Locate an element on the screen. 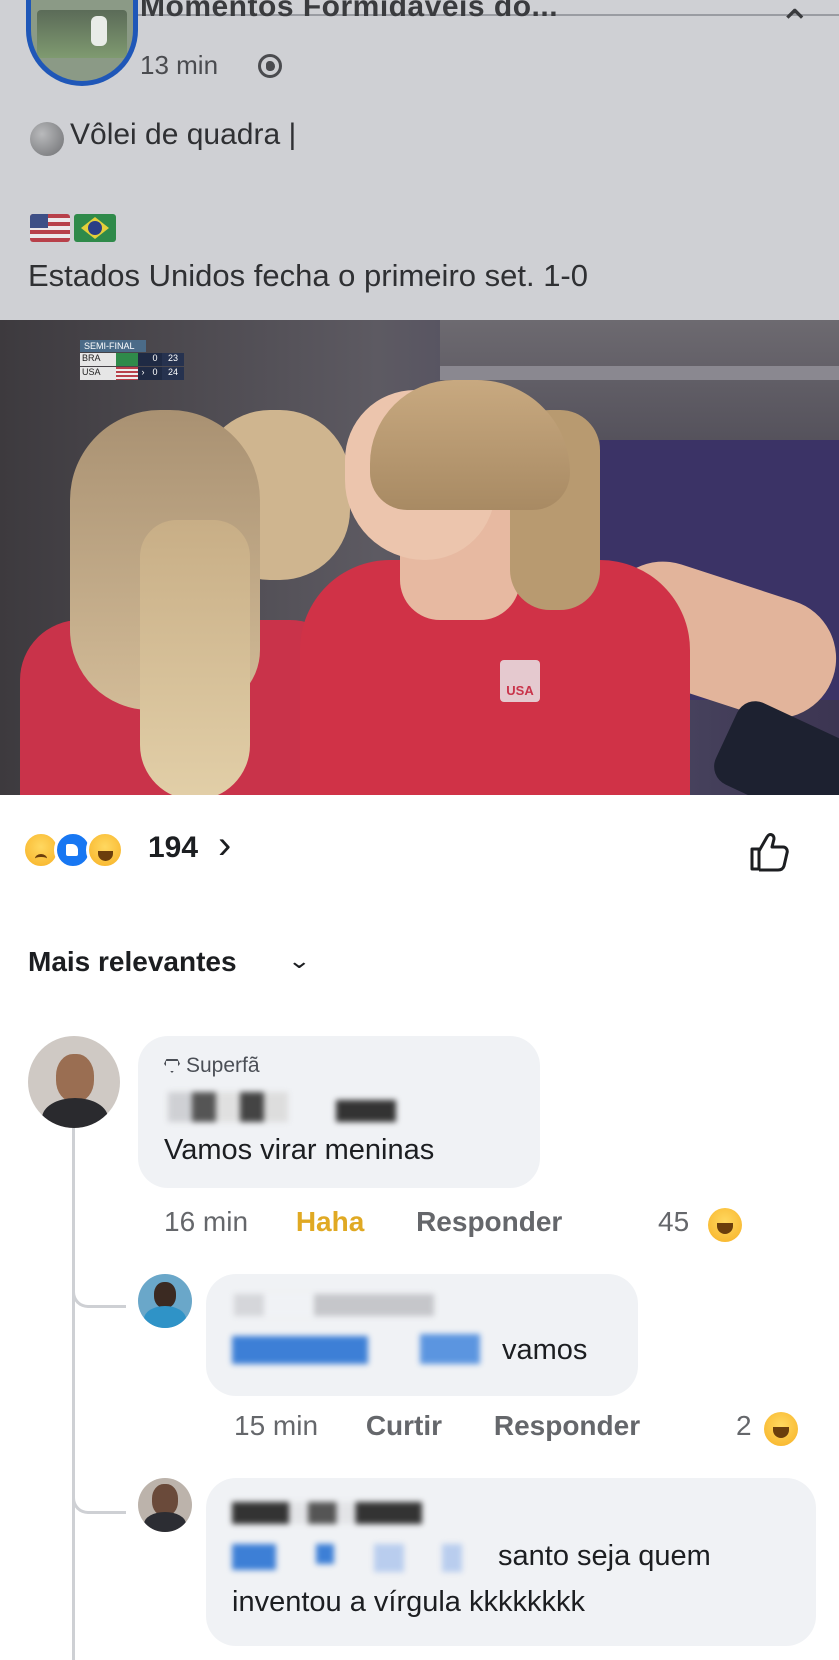  chevron-right-icon: › is located at coordinates (224, 845).